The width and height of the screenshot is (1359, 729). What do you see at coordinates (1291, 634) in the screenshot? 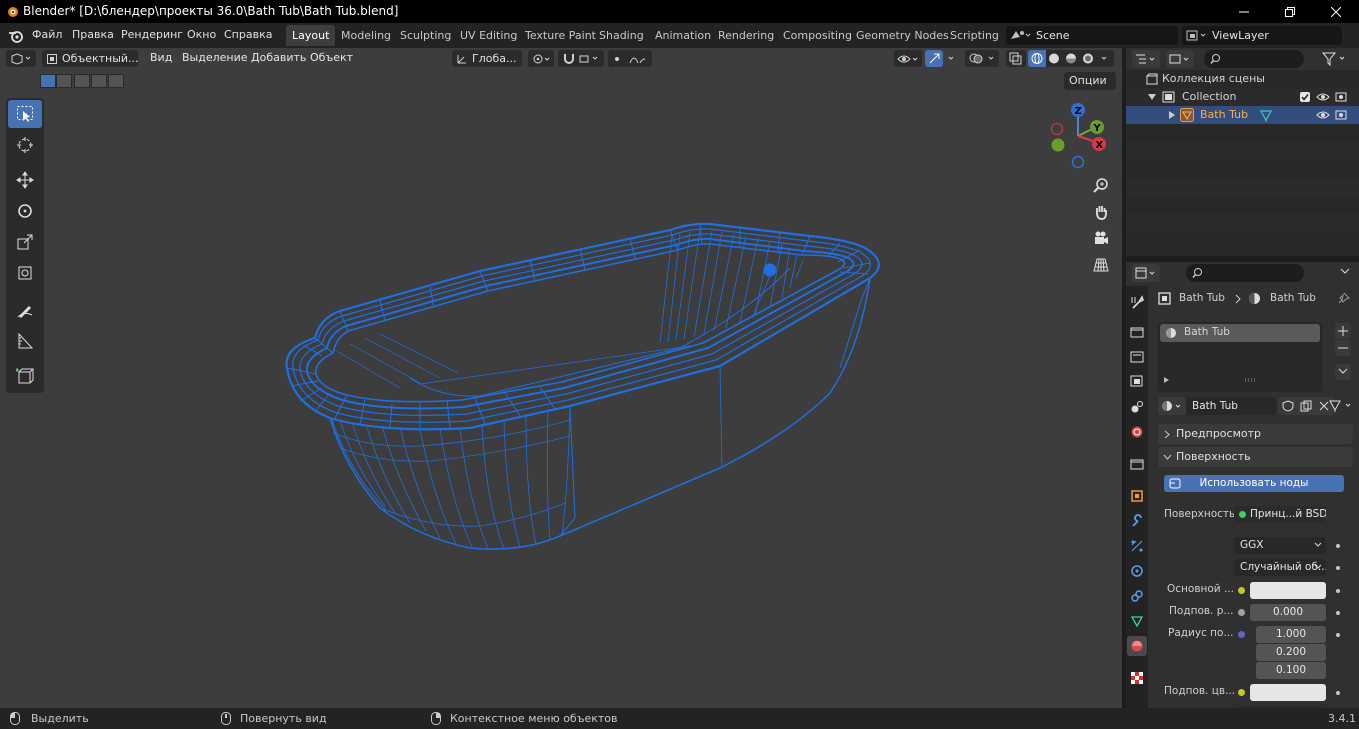
I see `radius-x-field: 1.000` at bounding box center [1291, 634].